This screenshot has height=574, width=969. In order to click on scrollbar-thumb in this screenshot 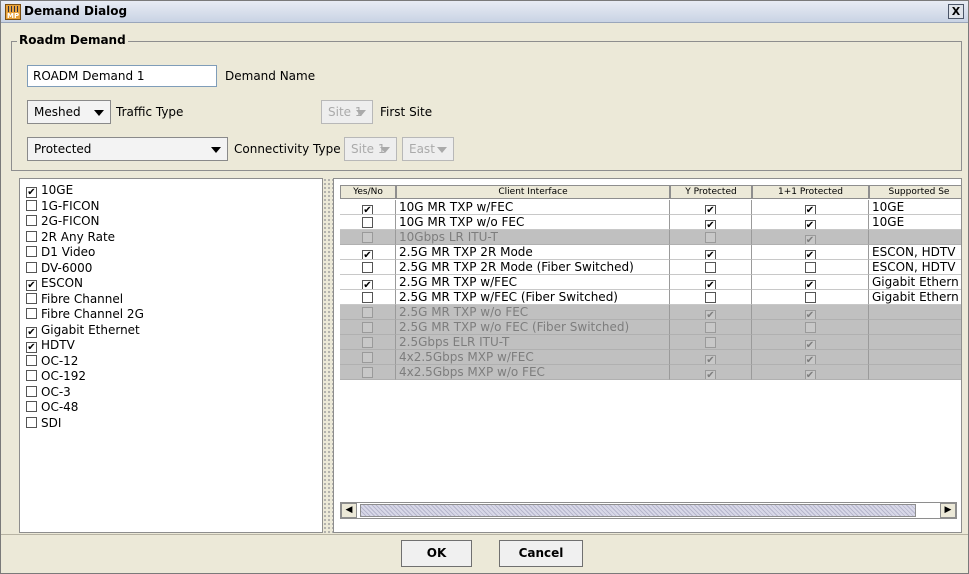, I will do `click(638, 510)`.